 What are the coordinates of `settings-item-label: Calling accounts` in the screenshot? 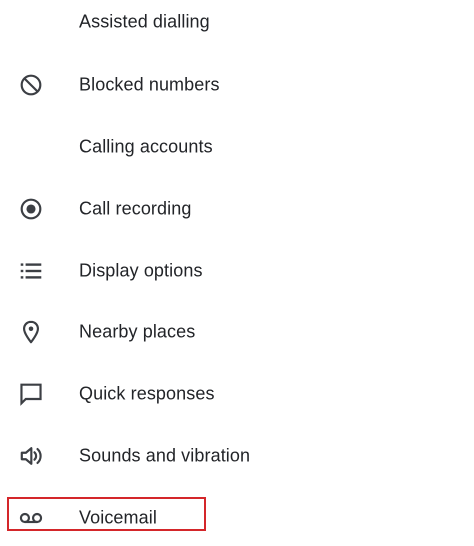 It's located at (146, 146).